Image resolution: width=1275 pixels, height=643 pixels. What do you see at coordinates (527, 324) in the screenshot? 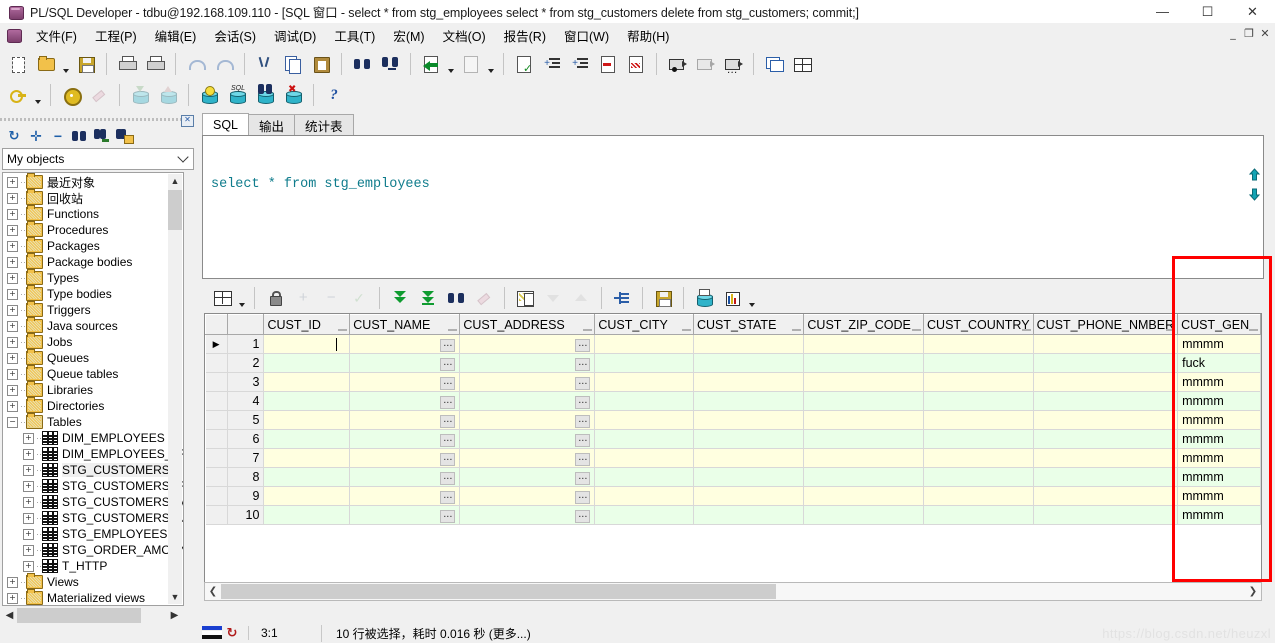
I see `column-header-cust_address: CUST_ADDRESS` at bounding box center [527, 324].